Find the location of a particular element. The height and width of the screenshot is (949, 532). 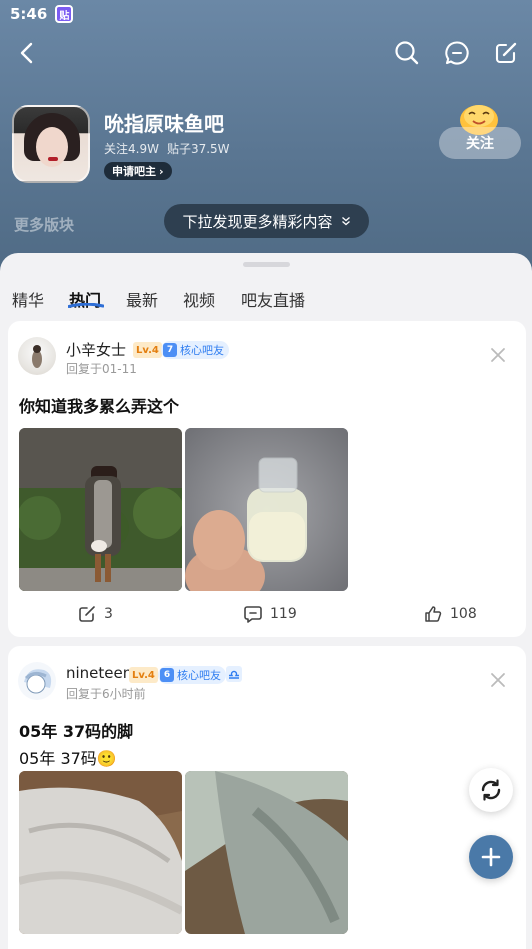

core-member-badge: 6 核心吧友 is located at coordinates (192, 675).